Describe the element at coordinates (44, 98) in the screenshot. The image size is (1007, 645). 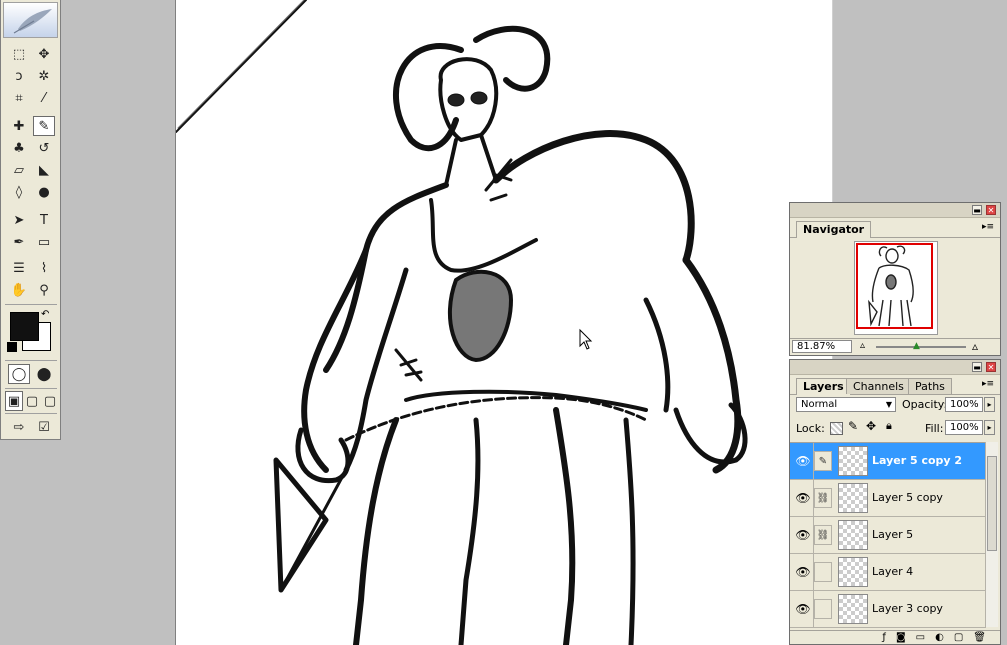
I see `slice-icon: ⁄` at that location.